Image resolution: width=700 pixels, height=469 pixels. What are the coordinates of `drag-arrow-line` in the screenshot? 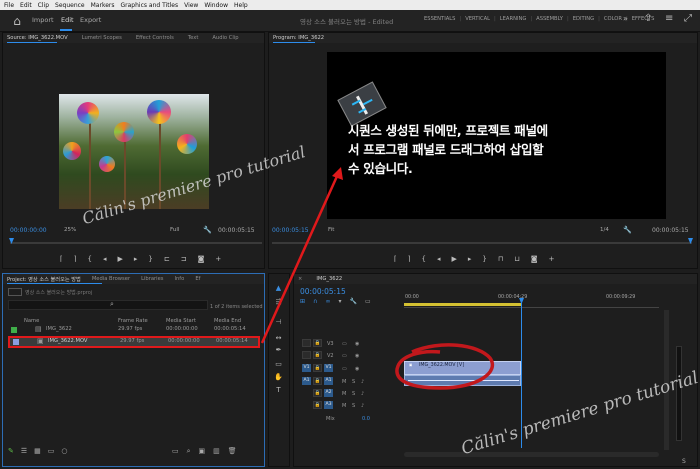 It's located at (300, 258).